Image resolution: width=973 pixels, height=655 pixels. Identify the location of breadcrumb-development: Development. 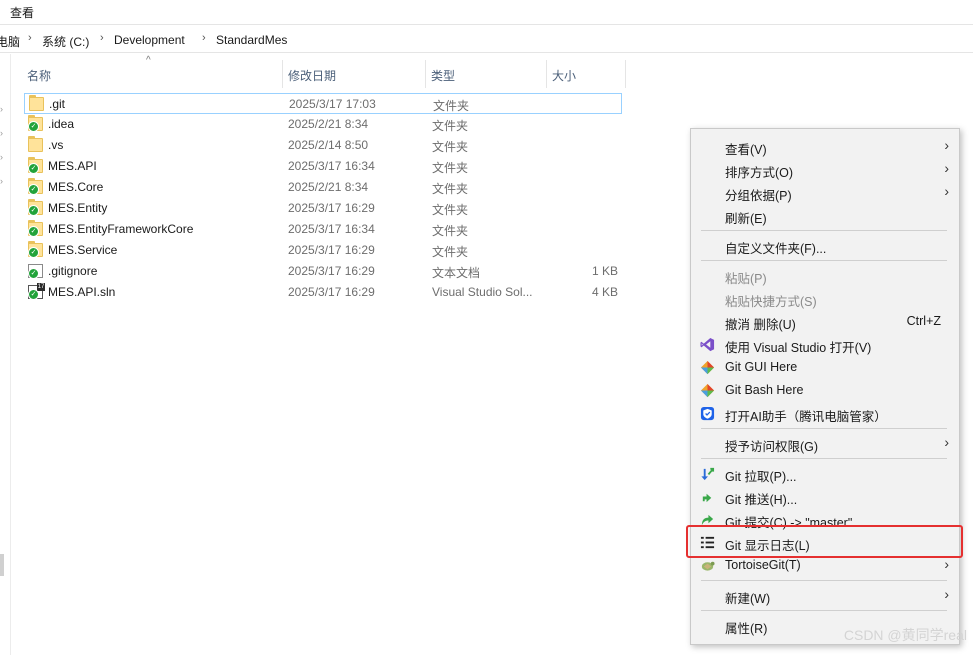
(149, 40).